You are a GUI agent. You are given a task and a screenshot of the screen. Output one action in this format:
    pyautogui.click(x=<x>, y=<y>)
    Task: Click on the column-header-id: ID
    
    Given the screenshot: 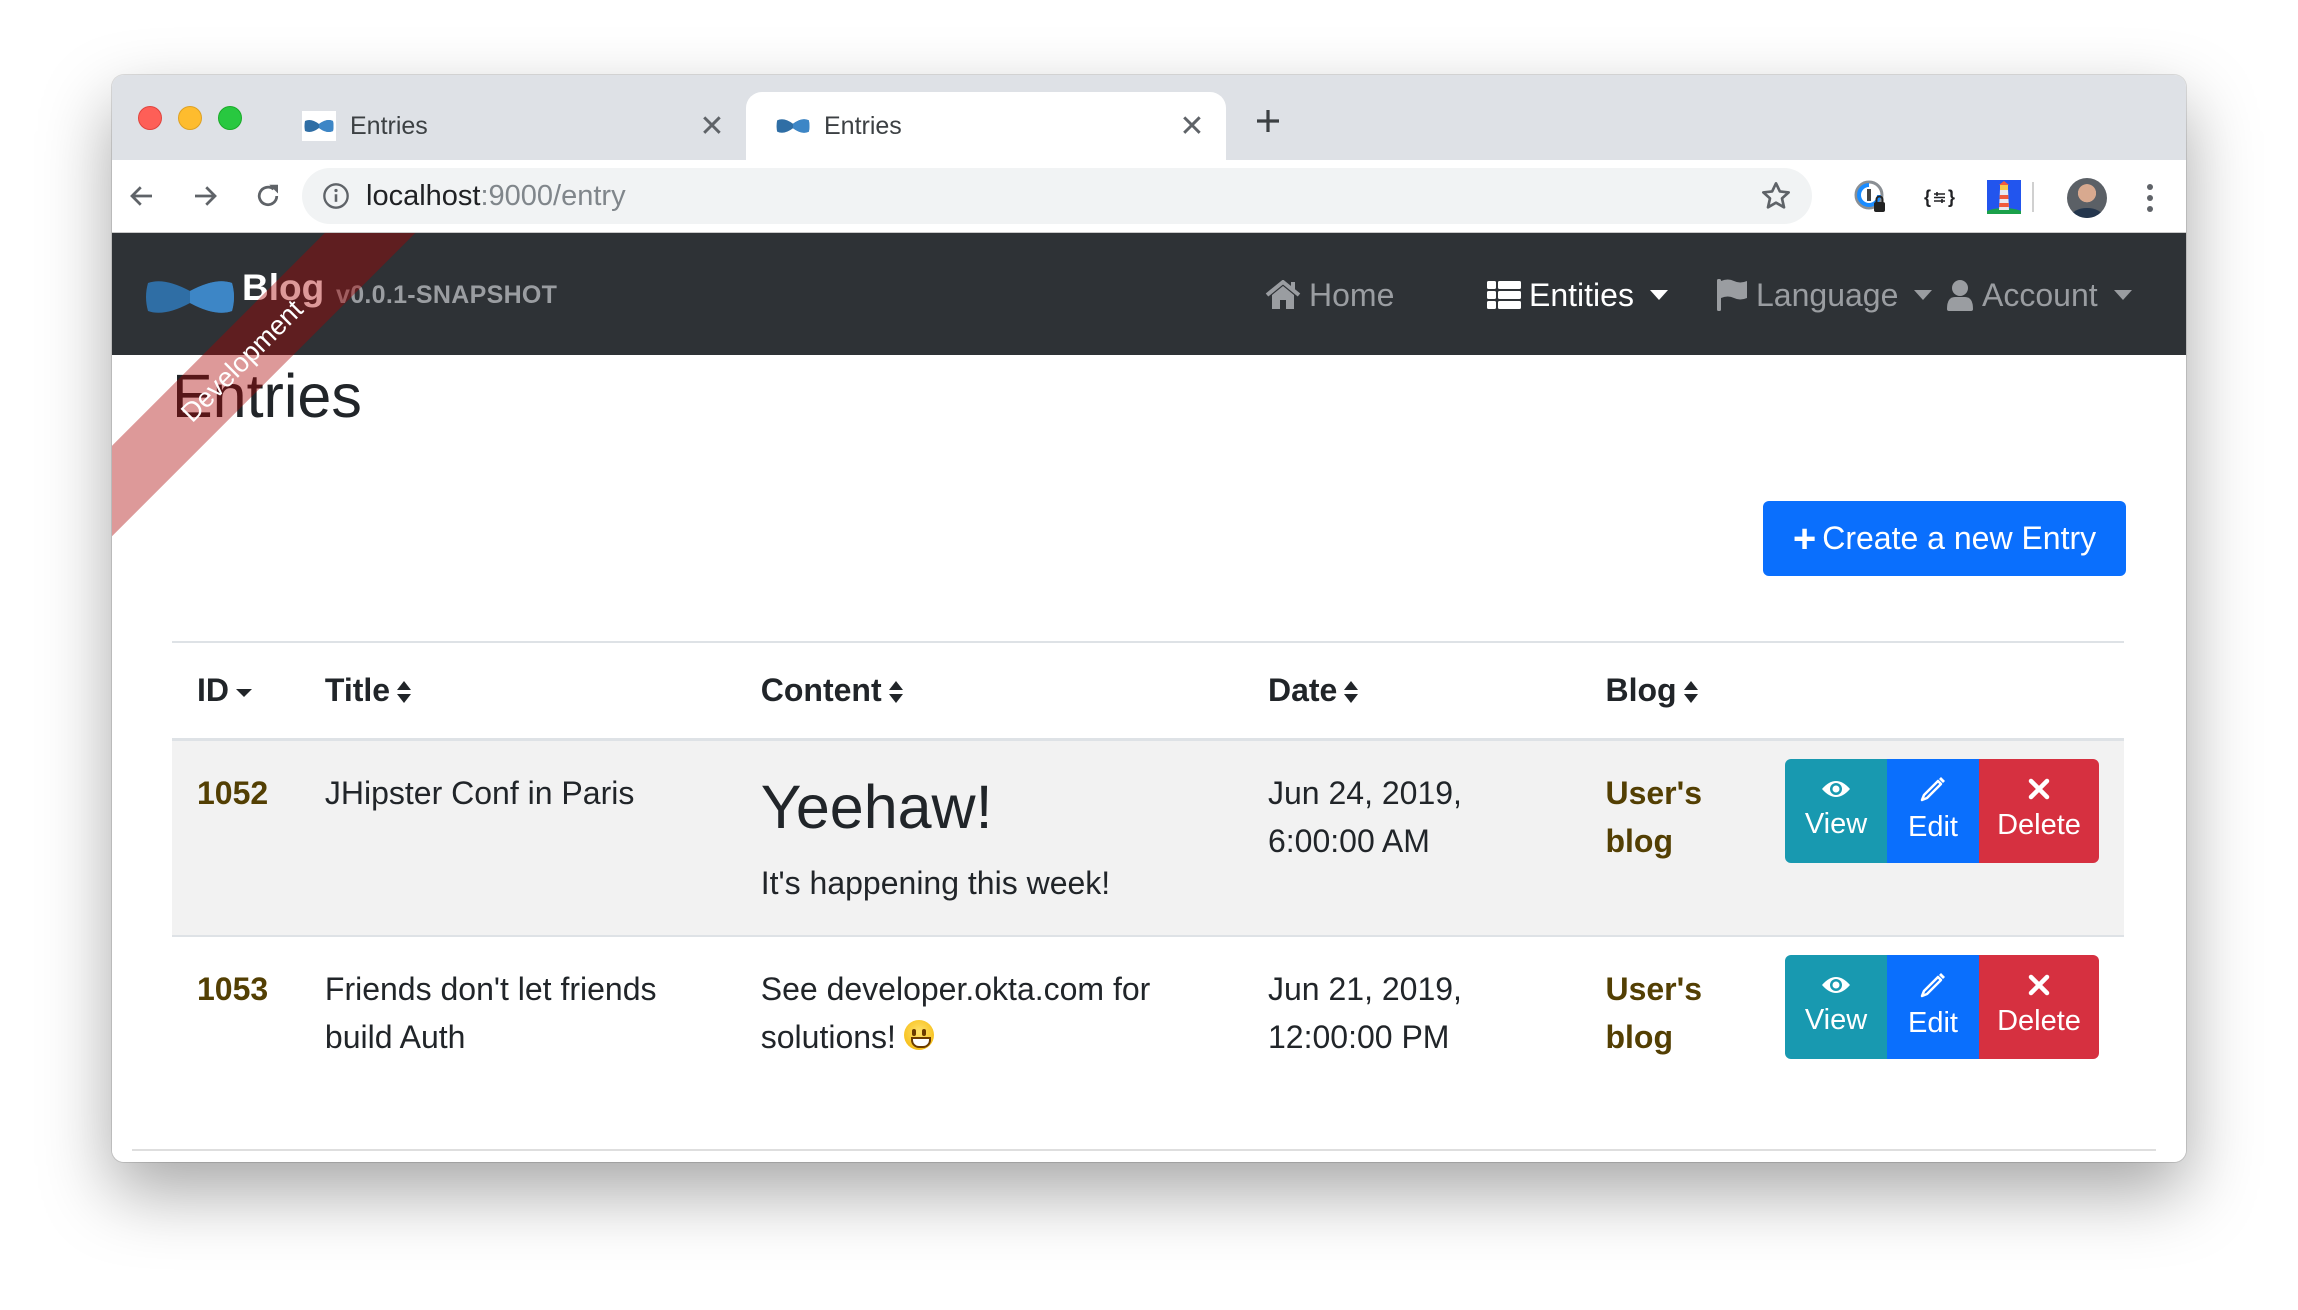 What is the action you would take?
    pyautogui.click(x=236, y=691)
    